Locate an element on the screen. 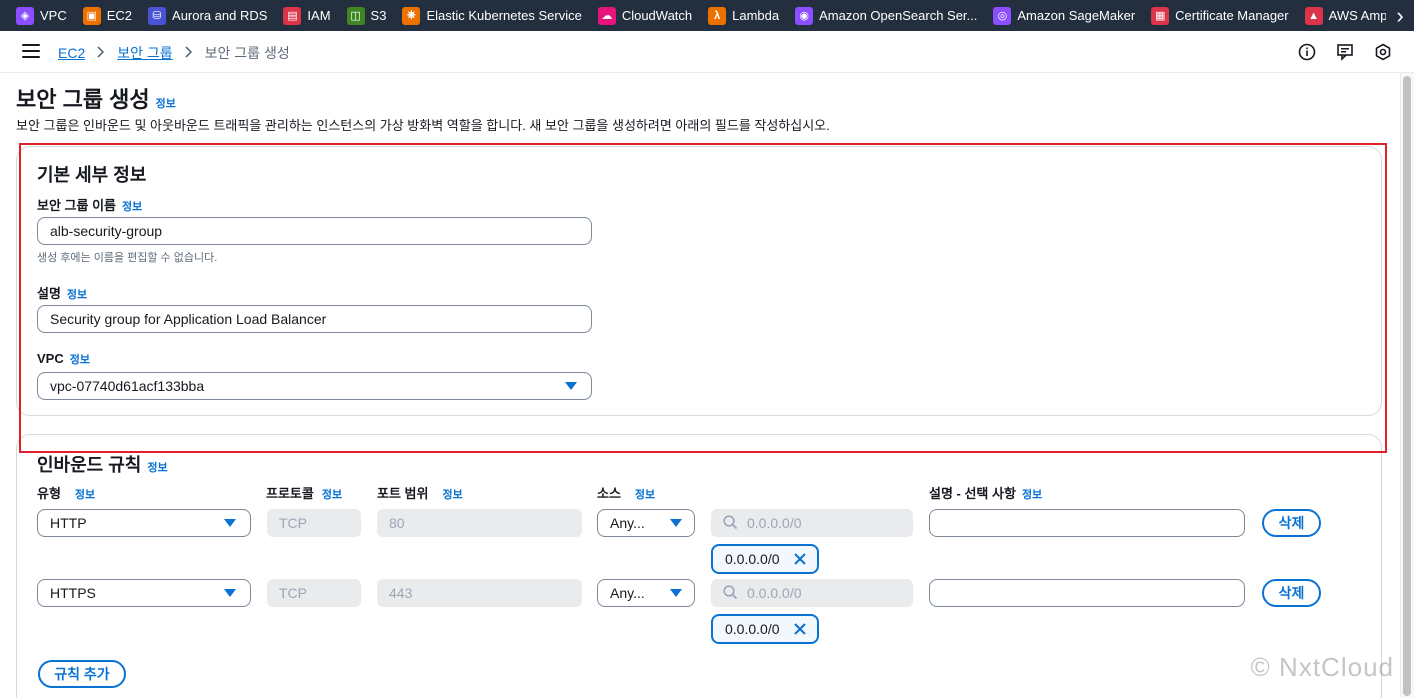 Image resolution: width=1414 pixels, height=698 pixels. description-label-text: 설명 is located at coordinates (49, 293).